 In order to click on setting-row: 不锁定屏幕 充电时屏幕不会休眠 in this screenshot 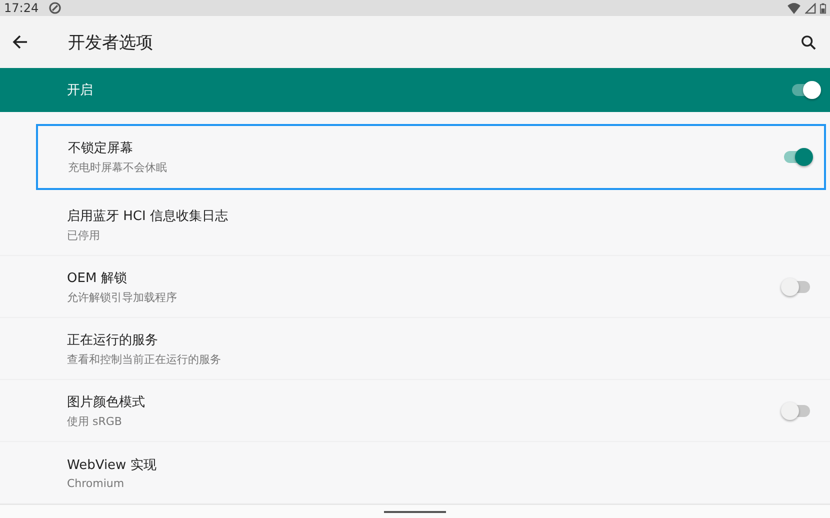, I will do `click(431, 157)`.